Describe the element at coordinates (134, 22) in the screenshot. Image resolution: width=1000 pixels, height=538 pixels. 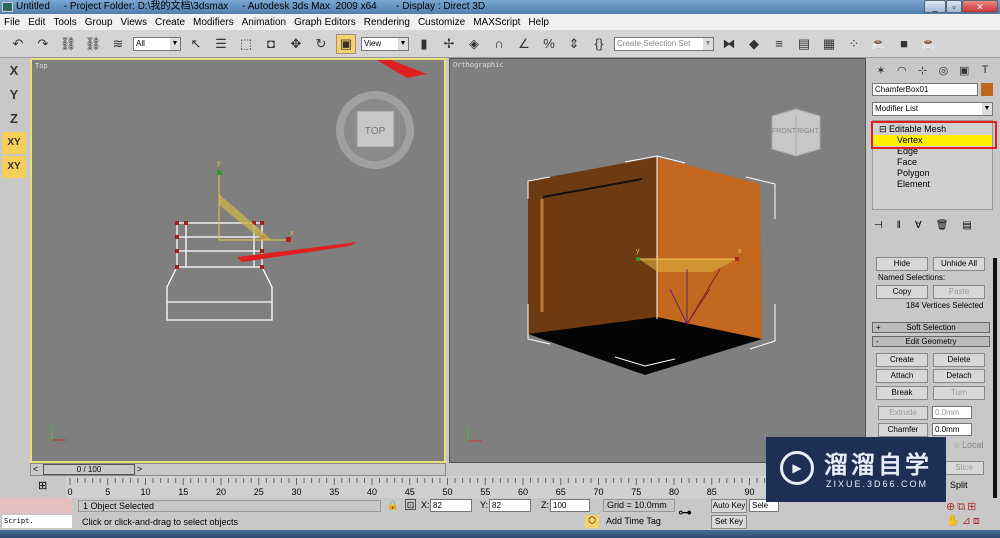
I see `menu-views: Views` at that location.